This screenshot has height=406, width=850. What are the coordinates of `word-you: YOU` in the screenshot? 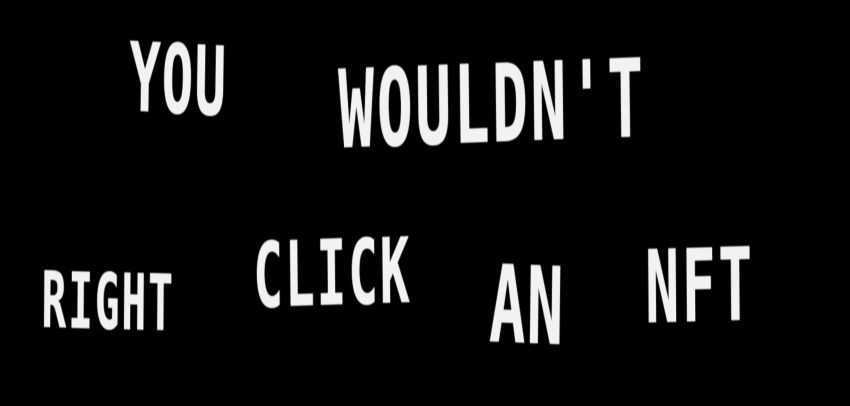 It's located at (178, 80).